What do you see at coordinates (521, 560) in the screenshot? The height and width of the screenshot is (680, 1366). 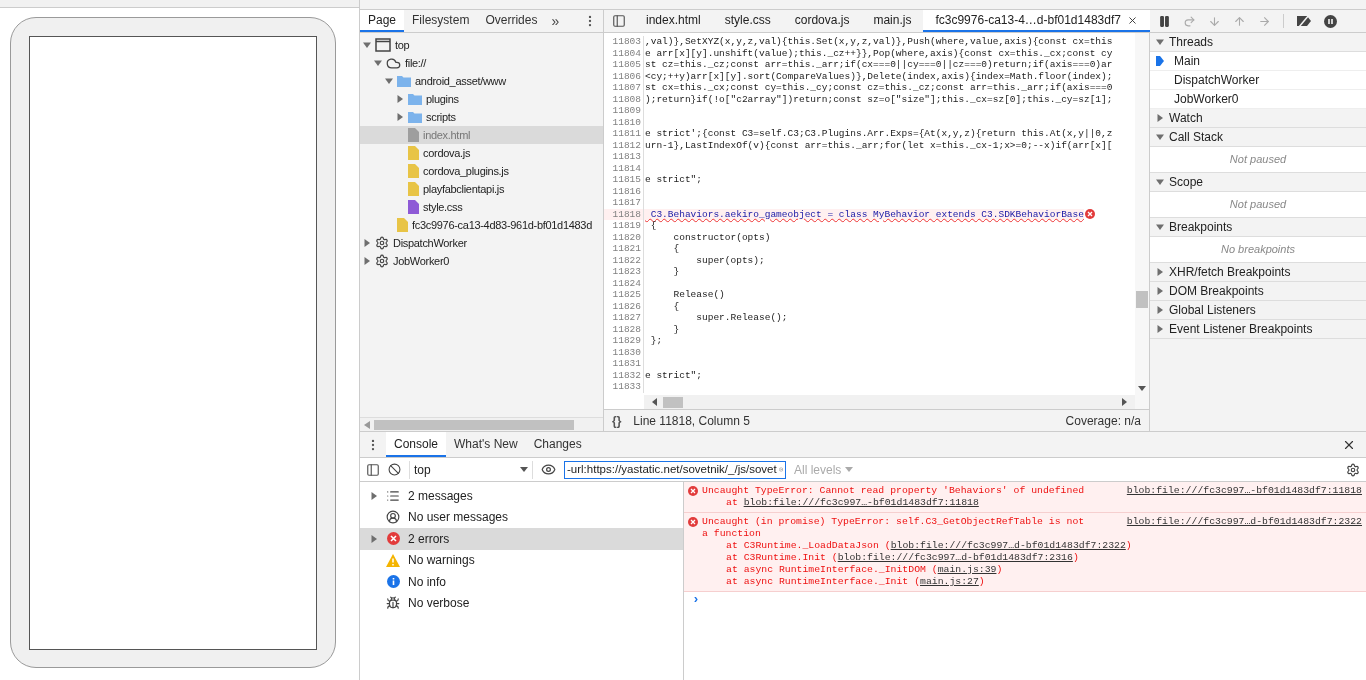 I see `console-filter-item: No warnings` at bounding box center [521, 560].